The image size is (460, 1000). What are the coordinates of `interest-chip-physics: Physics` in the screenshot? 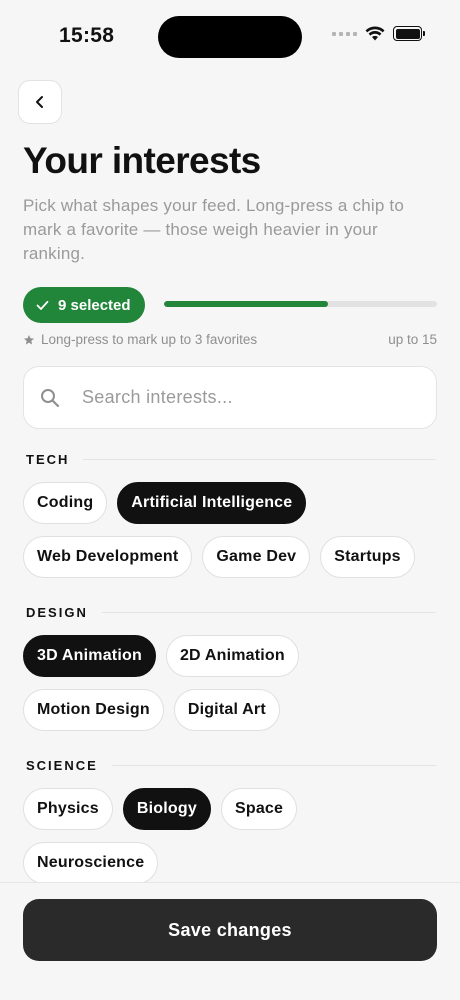 It's located at (68, 809).